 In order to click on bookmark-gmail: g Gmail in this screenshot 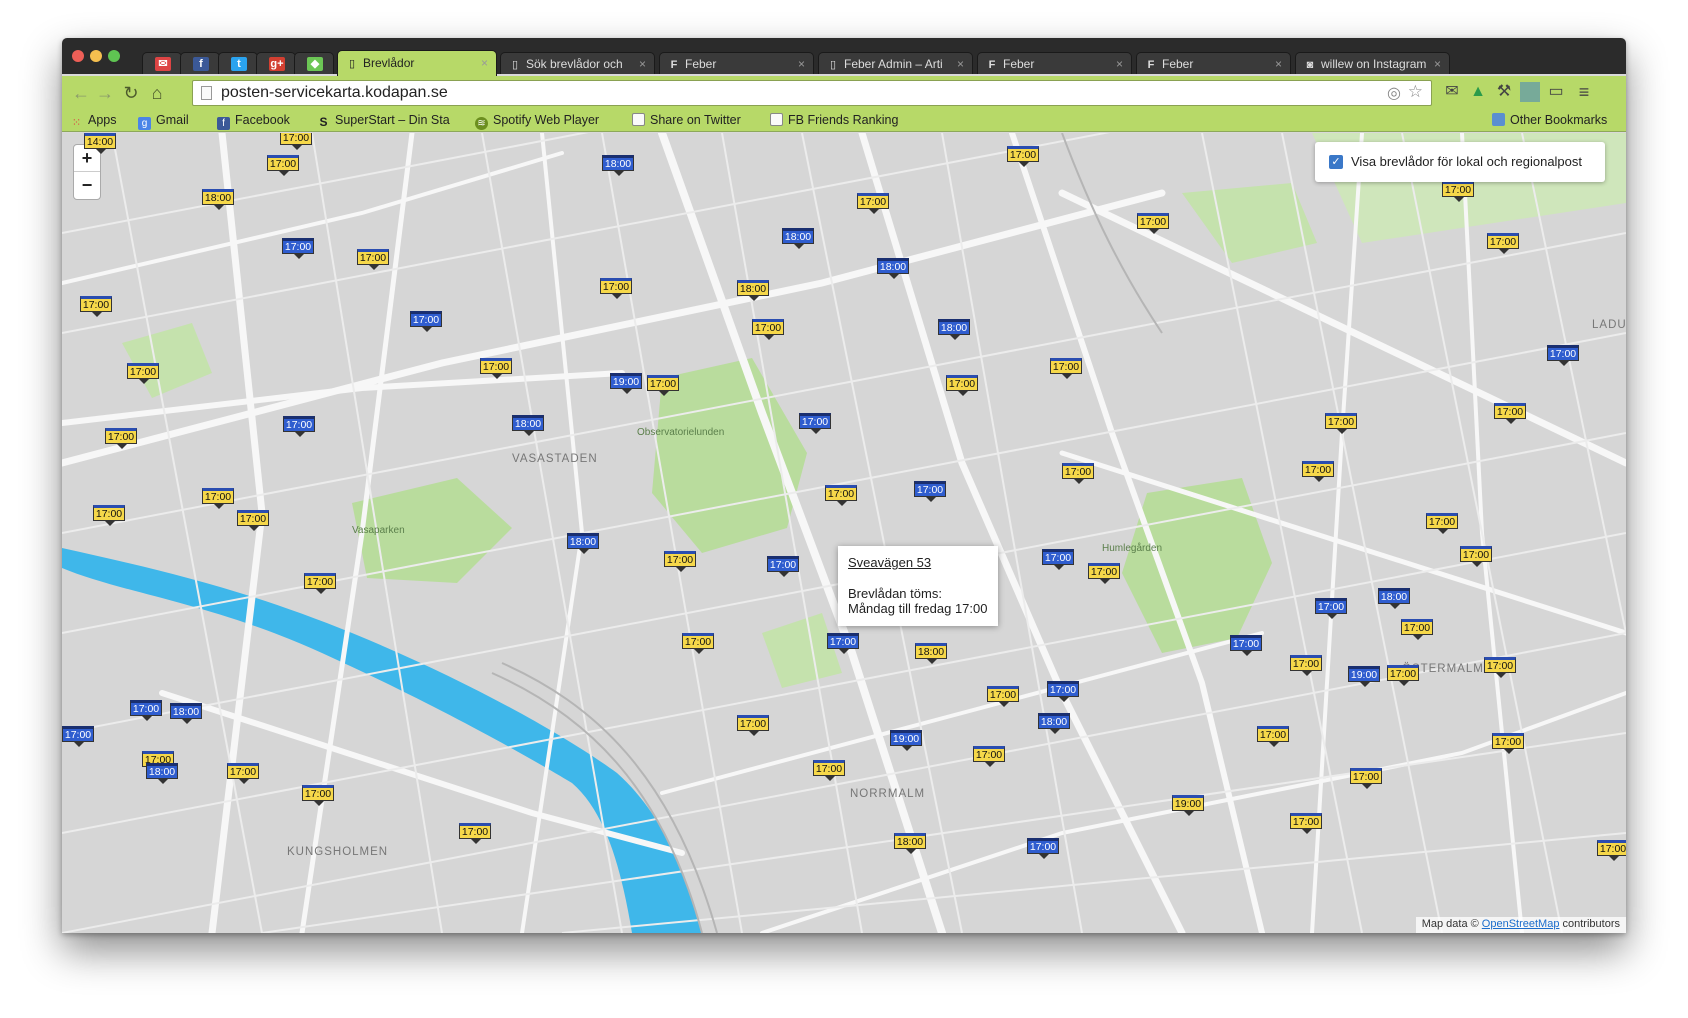, I will do `click(163, 121)`.